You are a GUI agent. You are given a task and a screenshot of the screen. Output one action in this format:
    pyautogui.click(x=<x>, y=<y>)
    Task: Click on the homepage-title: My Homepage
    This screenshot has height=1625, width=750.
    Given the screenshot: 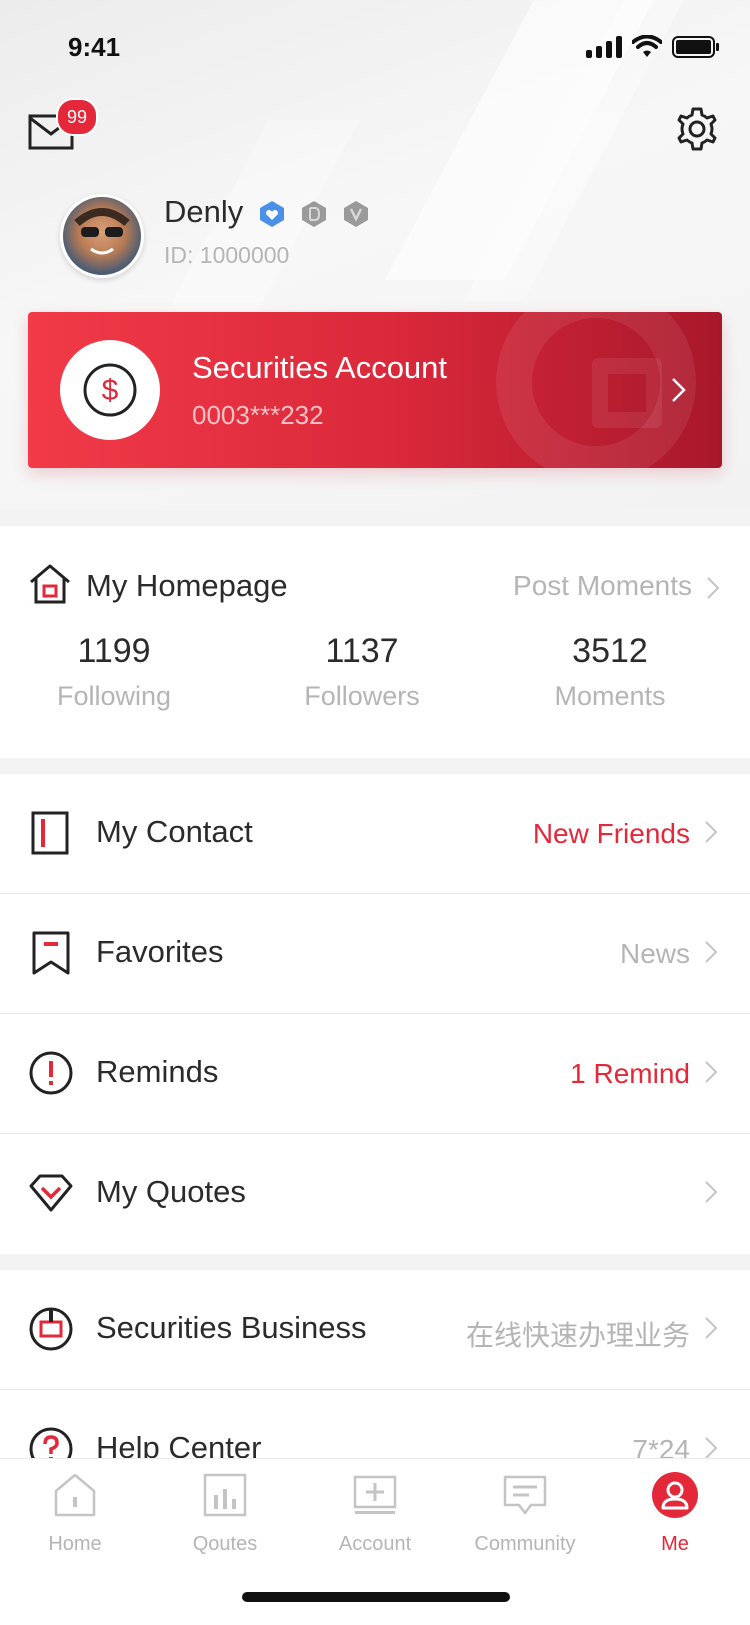 What is the action you would take?
    pyautogui.click(x=187, y=586)
    